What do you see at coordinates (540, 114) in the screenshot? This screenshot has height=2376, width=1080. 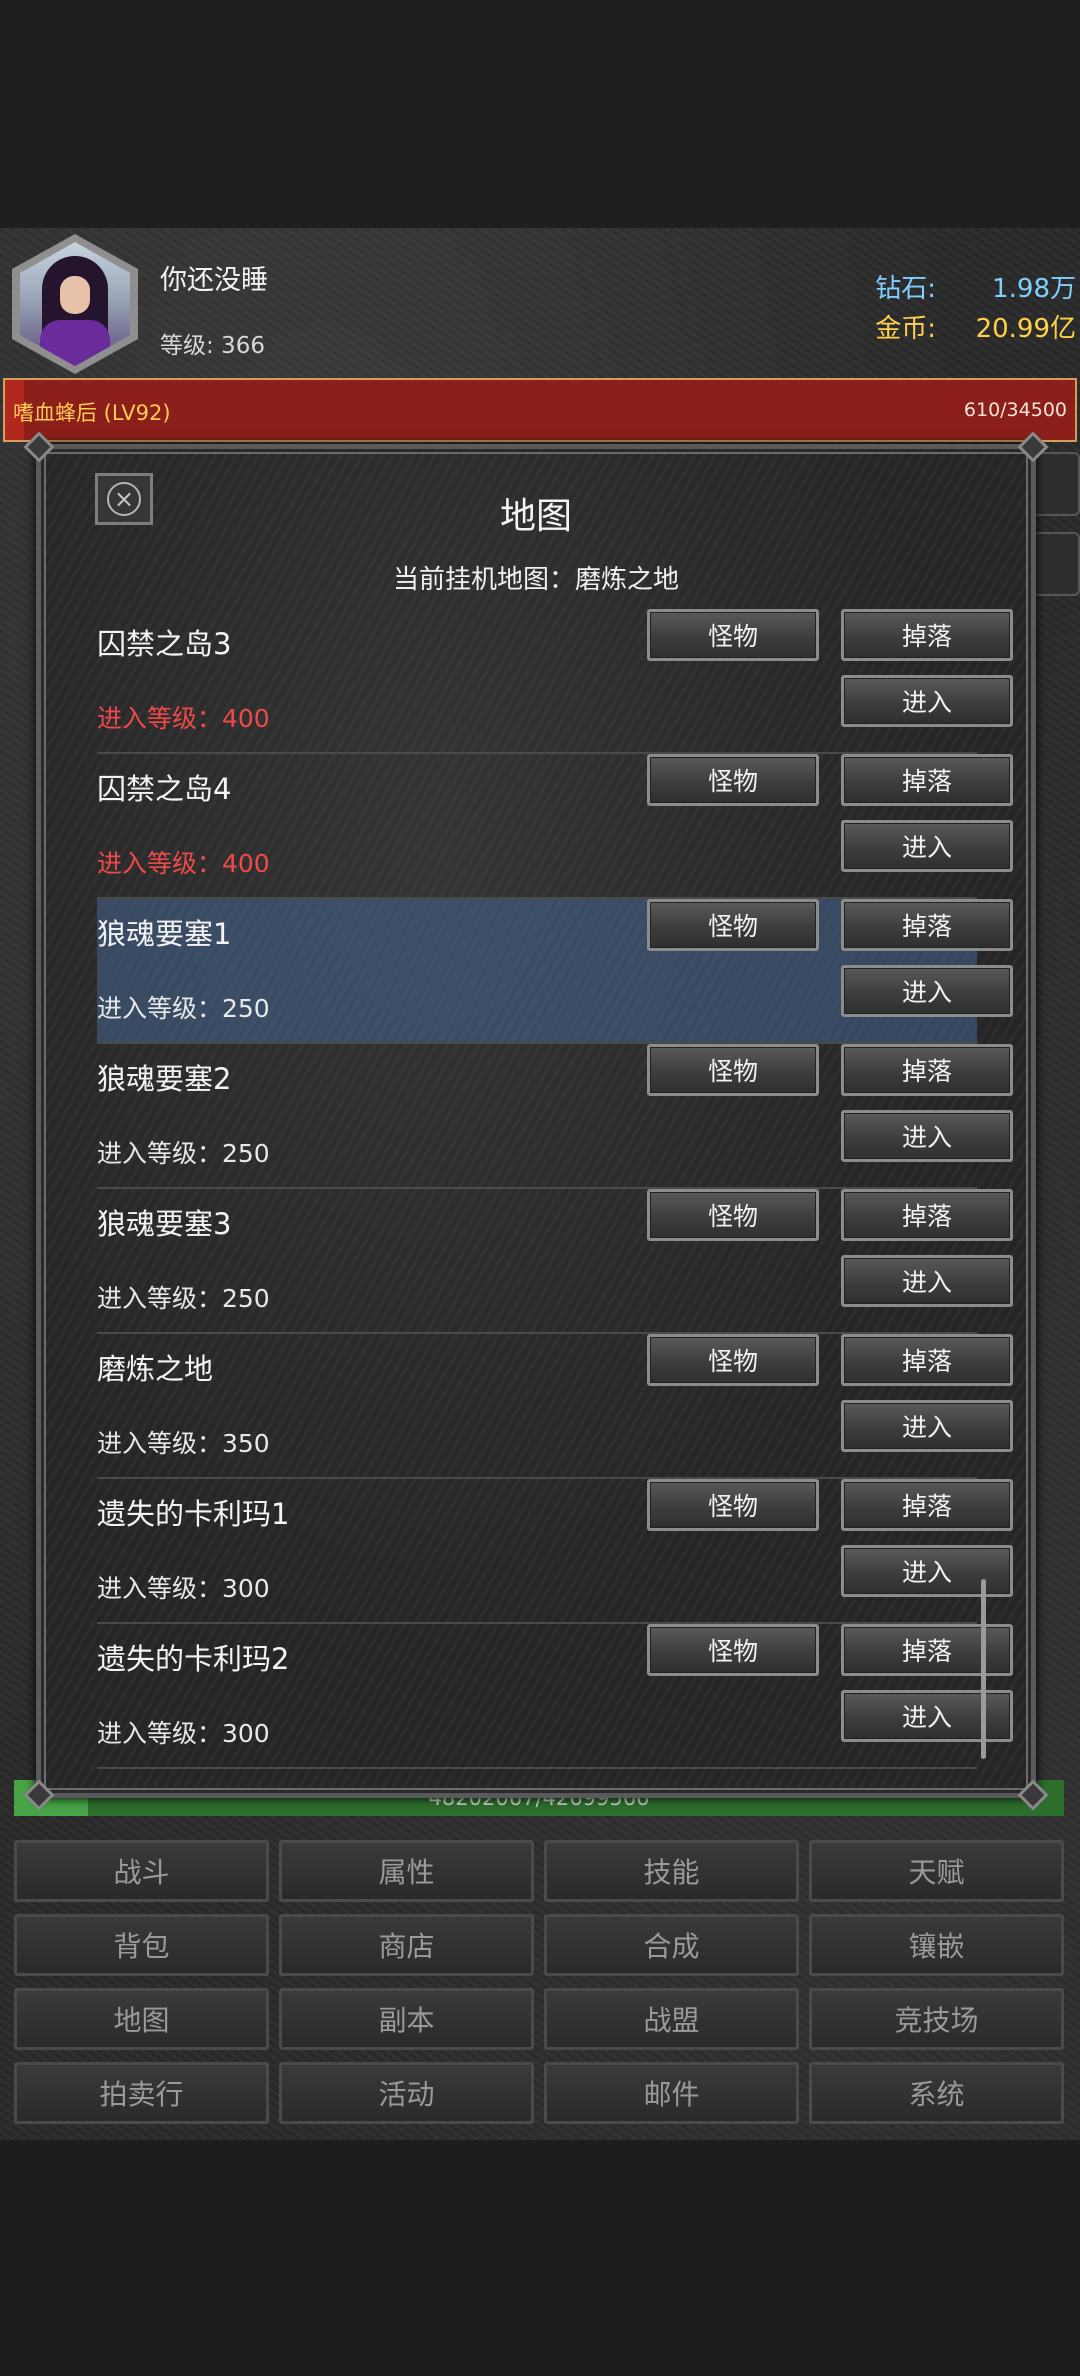 I see `status-bar-area` at bounding box center [540, 114].